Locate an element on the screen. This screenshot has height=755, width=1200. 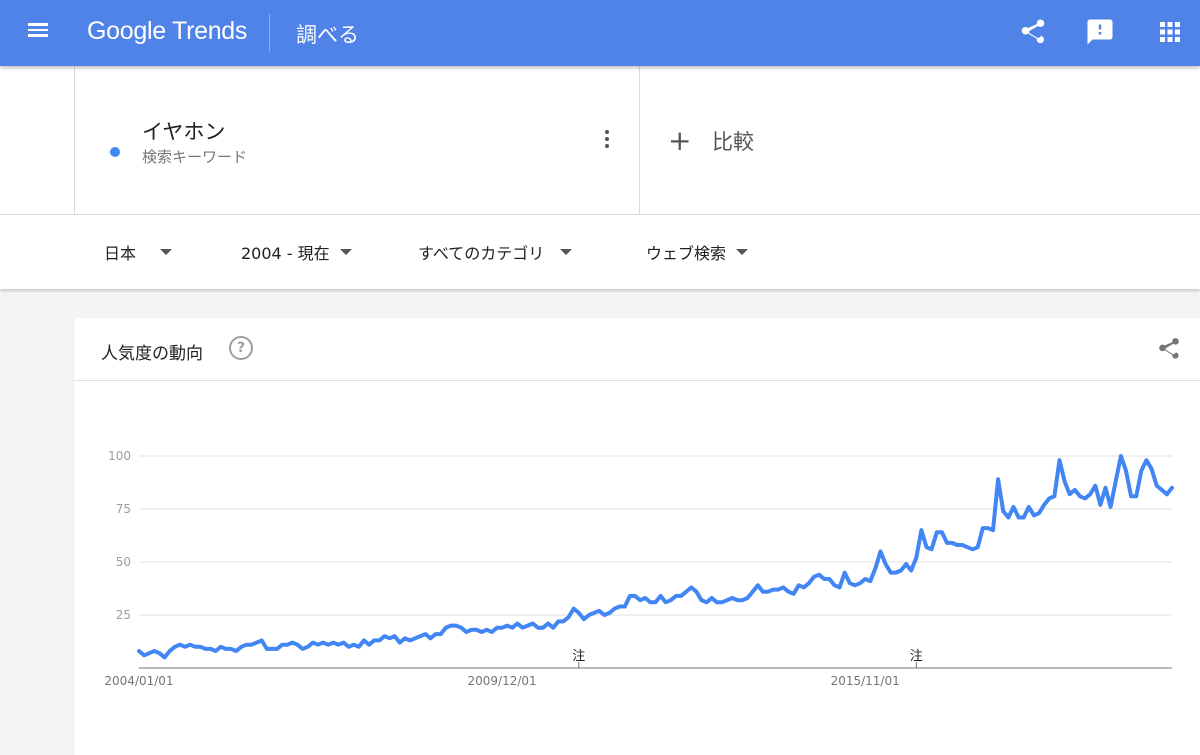
apps-icon is located at coordinates (1170, 32).